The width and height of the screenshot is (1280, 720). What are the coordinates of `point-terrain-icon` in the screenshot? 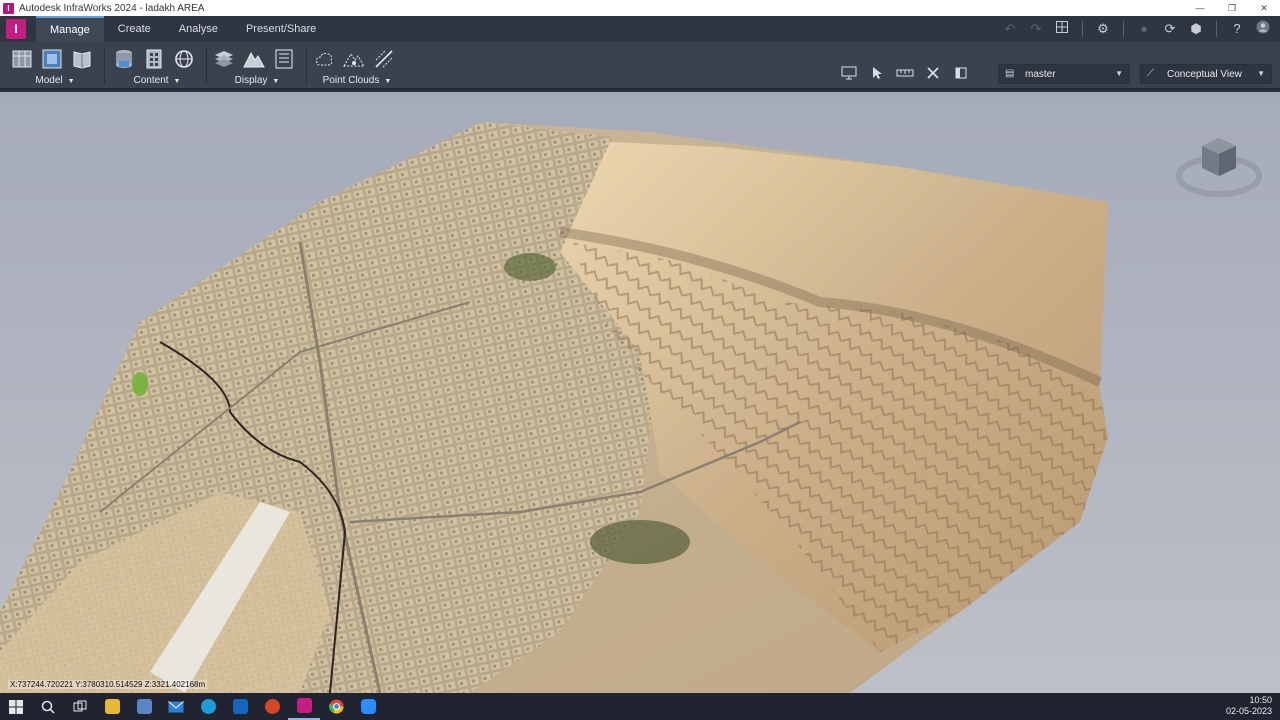 It's located at (354, 59).